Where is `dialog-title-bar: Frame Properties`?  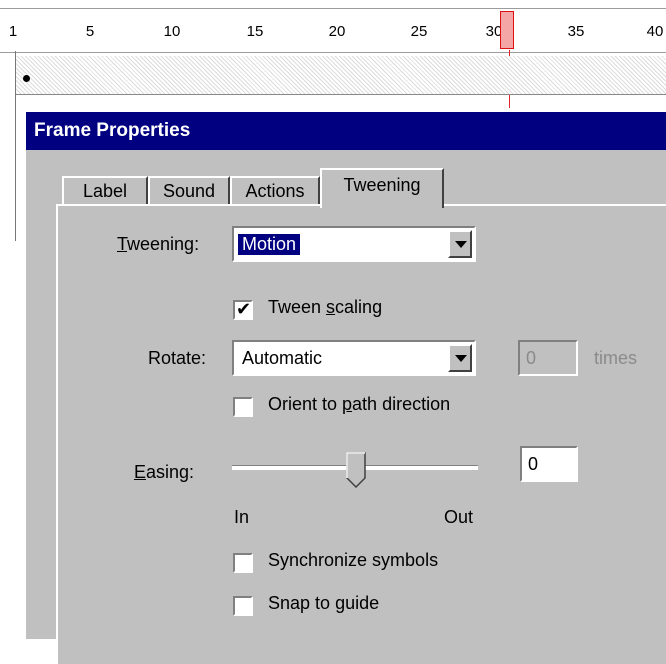
dialog-title-bar: Frame Properties is located at coordinates (346, 131).